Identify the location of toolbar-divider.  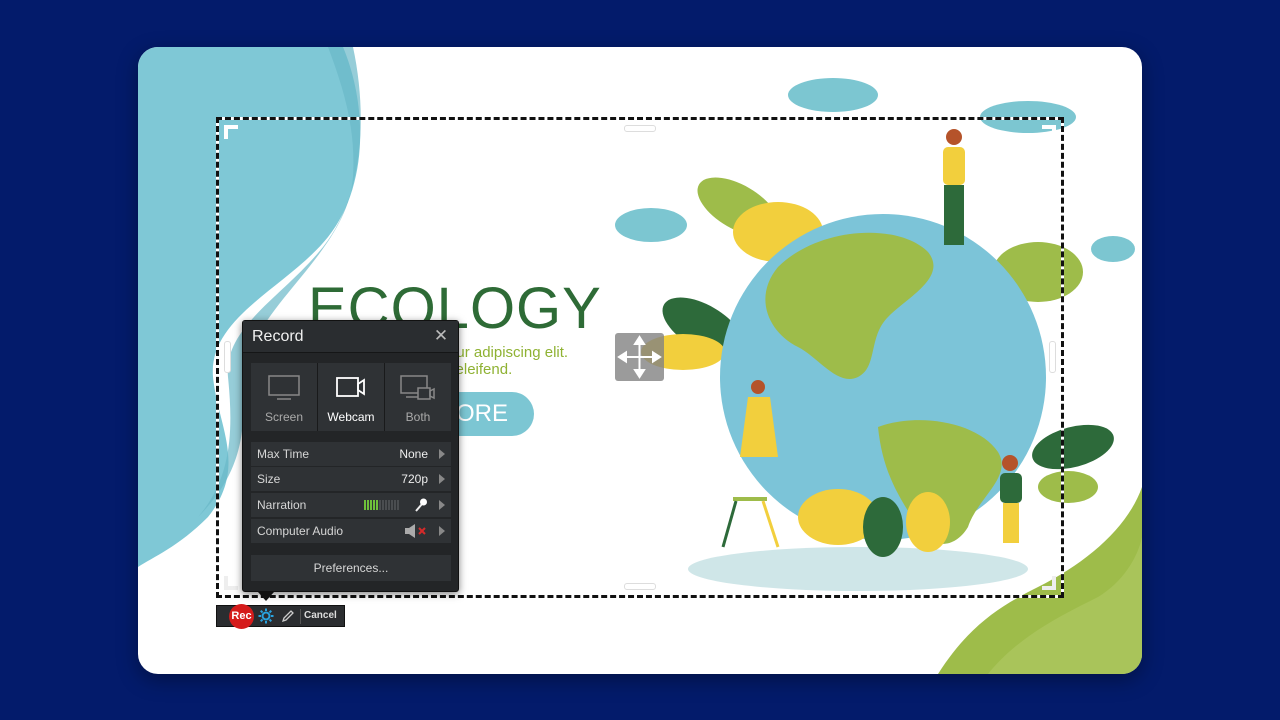
(300, 616).